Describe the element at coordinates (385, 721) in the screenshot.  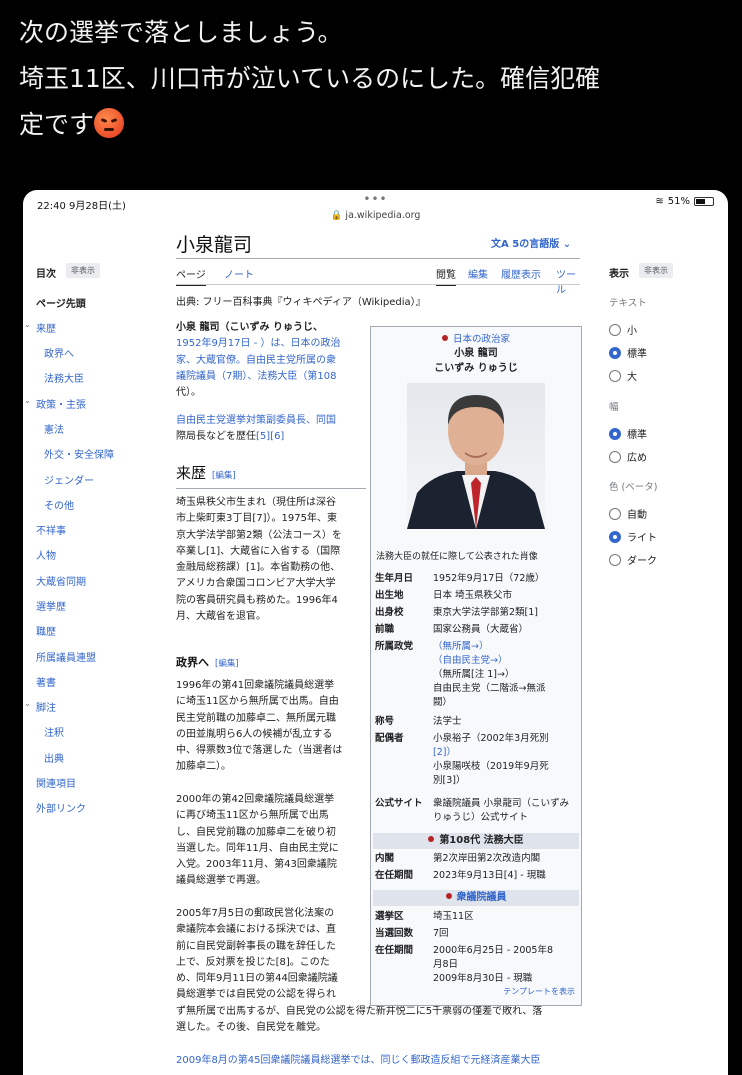
I see `row-key: 称号` at that location.